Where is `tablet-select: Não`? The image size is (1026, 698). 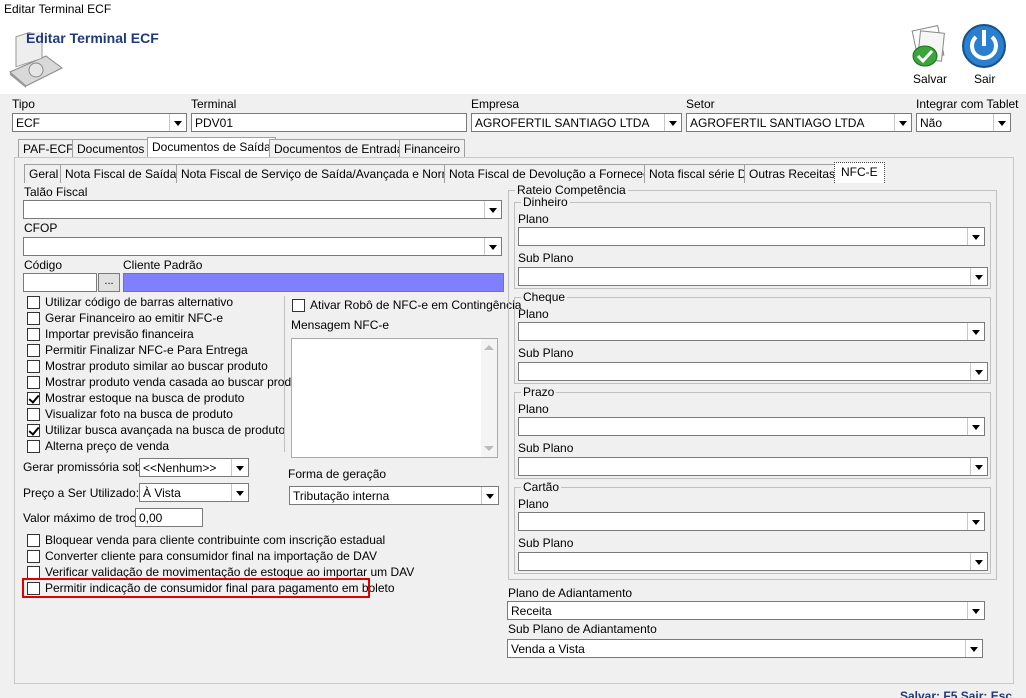 tablet-select: Não is located at coordinates (963, 122).